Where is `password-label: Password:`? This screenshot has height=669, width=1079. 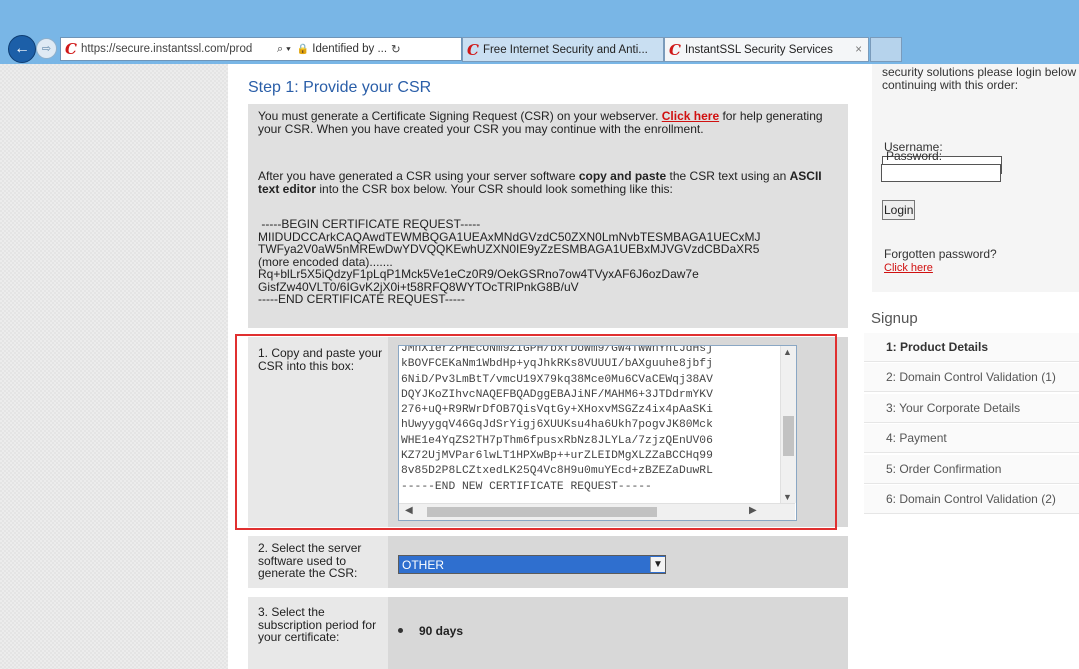 password-label: Password: is located at coordinates (914, 156).